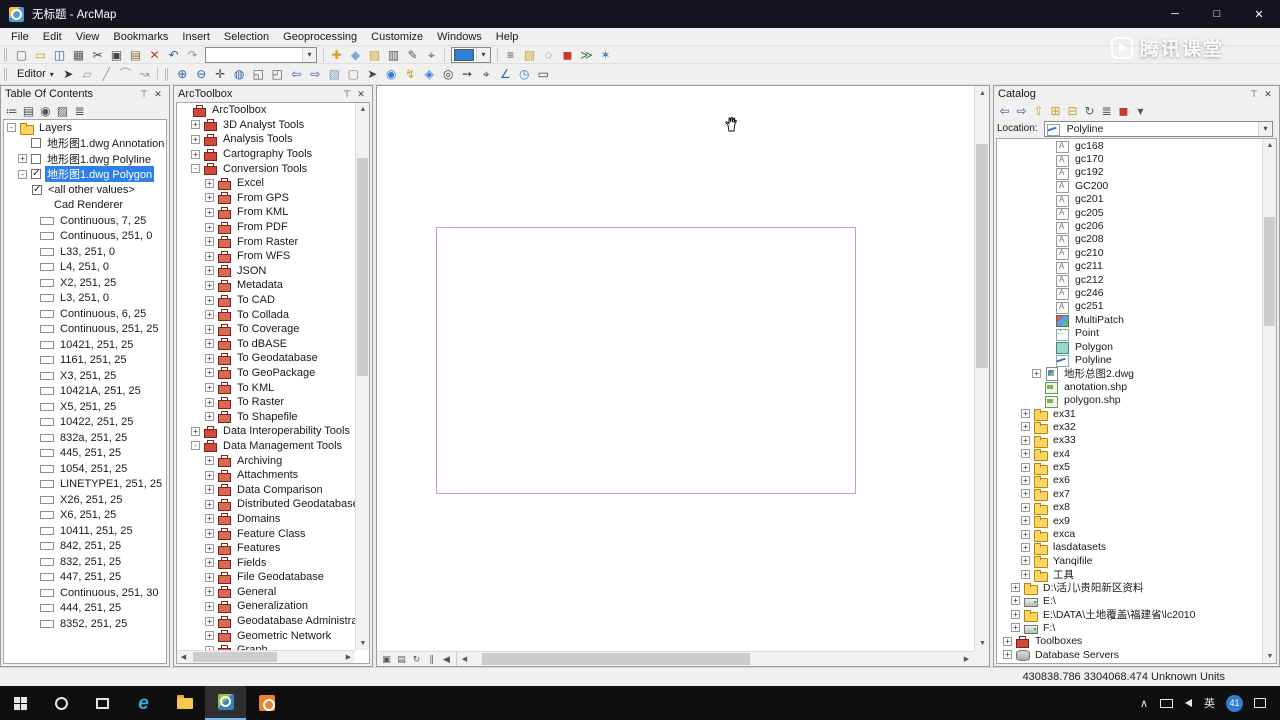 Image resolution: width=1280 pixels, height=720 pixels. What do you see at coordinates (1136, 467) in the screenshot?
I see `catalog-item: + ex5` at bounding box center [1136, 467].